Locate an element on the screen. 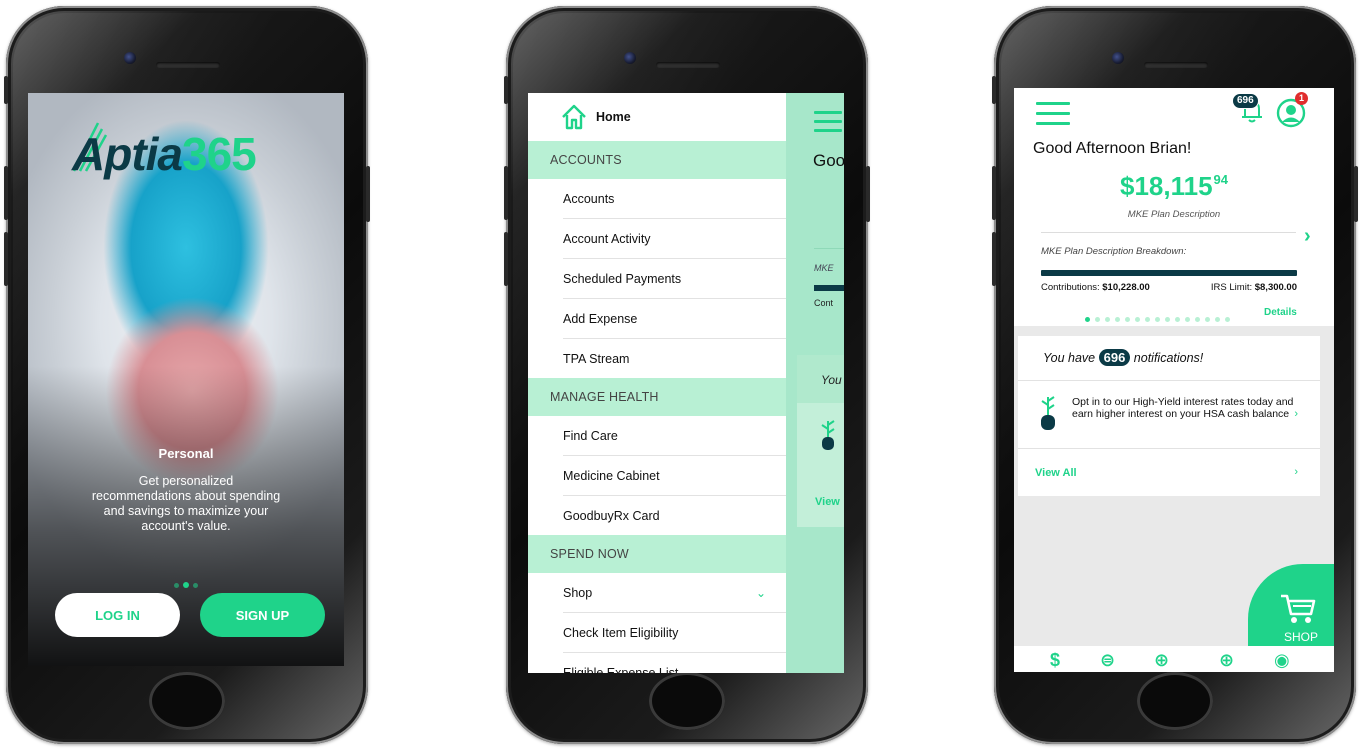 Image resolution: width=1360 pixels, height=749 pixels. menu-item-goodbuyrx-card: GoodbuyRx Card is located at coordinates (674, 515).